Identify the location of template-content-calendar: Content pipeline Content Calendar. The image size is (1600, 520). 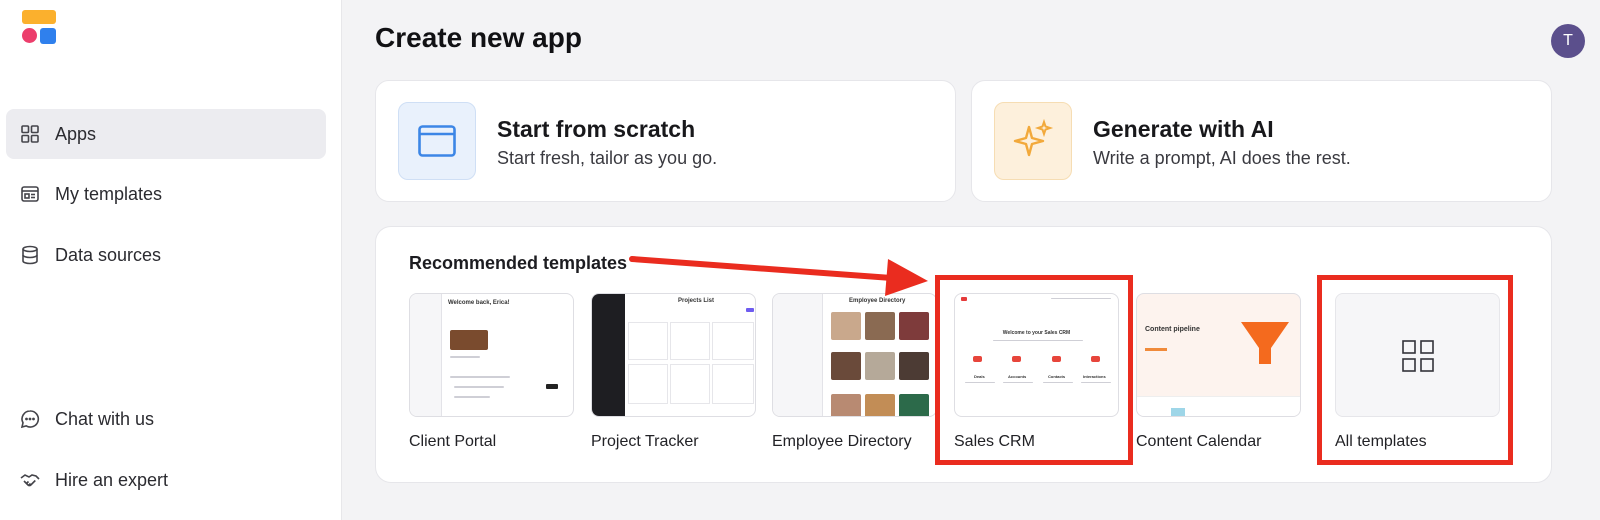
(1218, 372).